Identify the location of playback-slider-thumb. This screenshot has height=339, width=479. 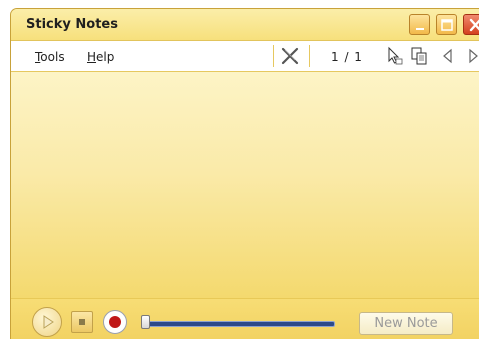
(145, 322).